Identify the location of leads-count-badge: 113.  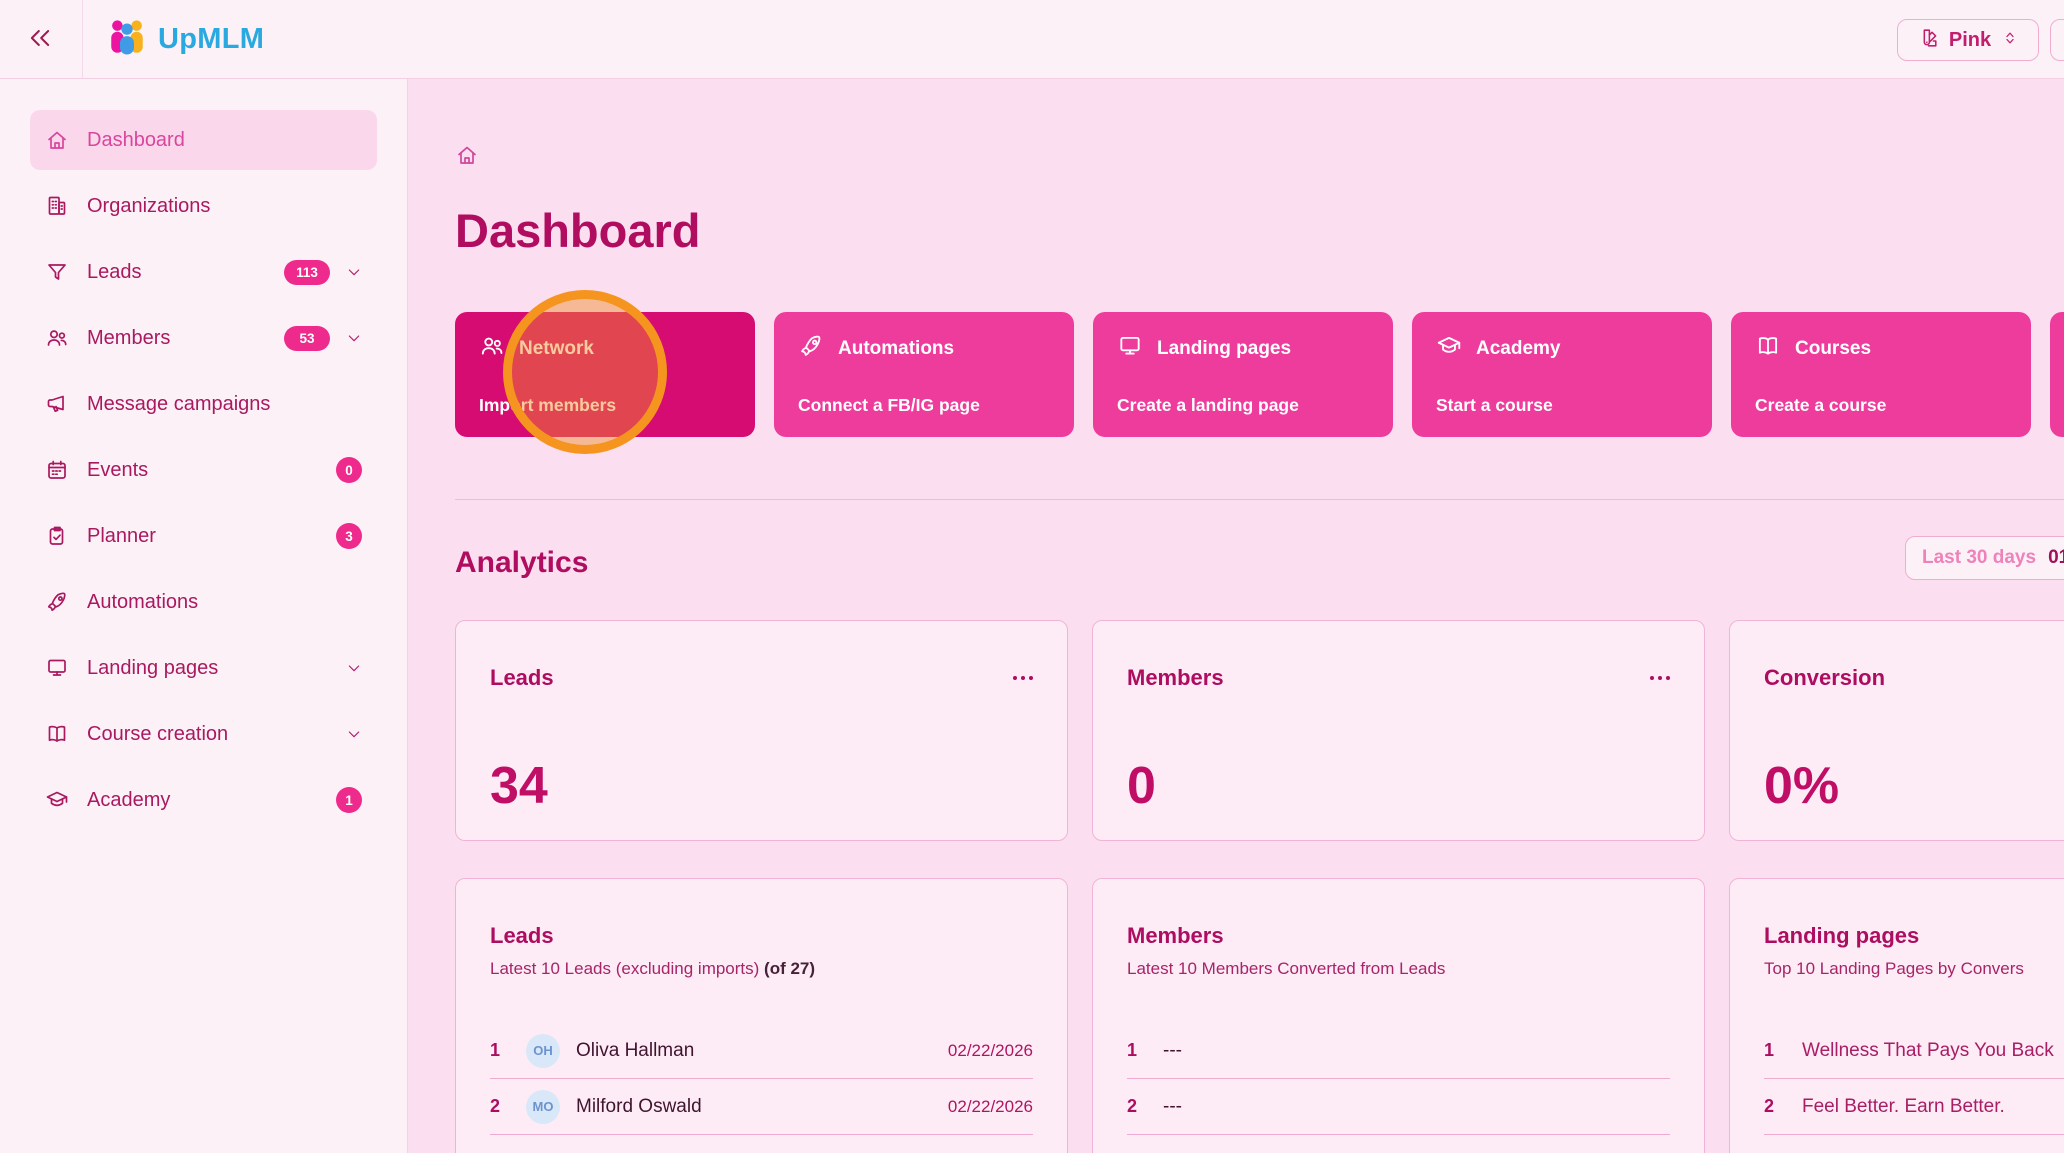
(307, 272).